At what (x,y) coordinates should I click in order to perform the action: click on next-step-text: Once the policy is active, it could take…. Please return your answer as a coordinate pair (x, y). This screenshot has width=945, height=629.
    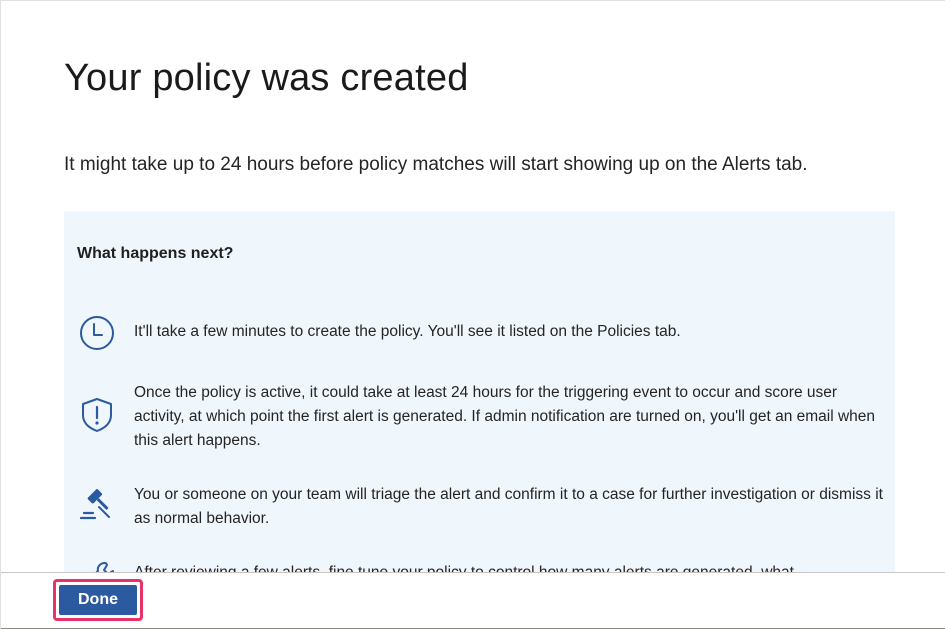
    Looking at the image, I should click on (505, 416).